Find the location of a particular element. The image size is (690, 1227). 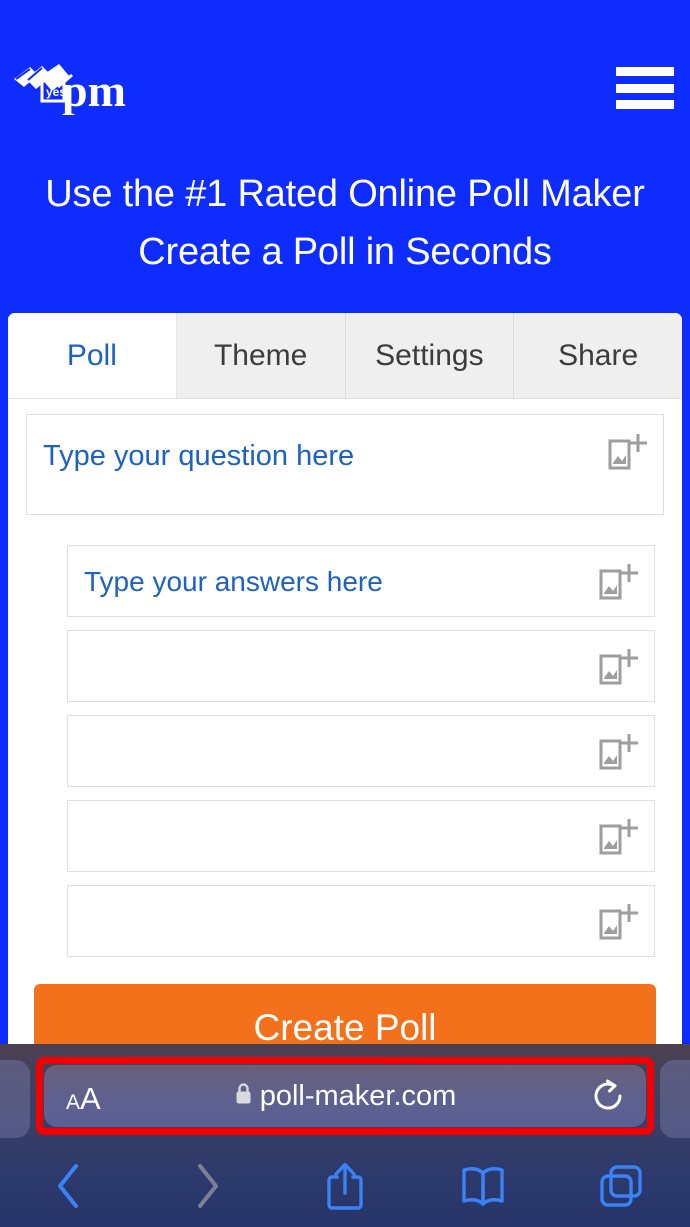

share-icon is located at coordinates (345, 1186).